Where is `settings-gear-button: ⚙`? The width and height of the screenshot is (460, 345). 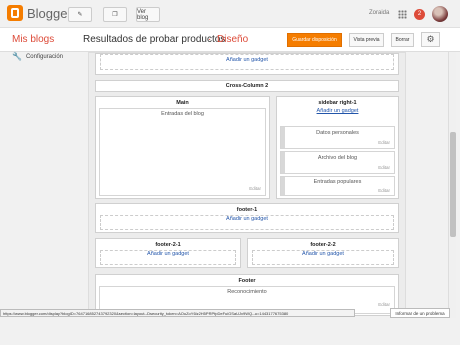
settings-gear-button: ⚙ is located at coordinates (430, 39).